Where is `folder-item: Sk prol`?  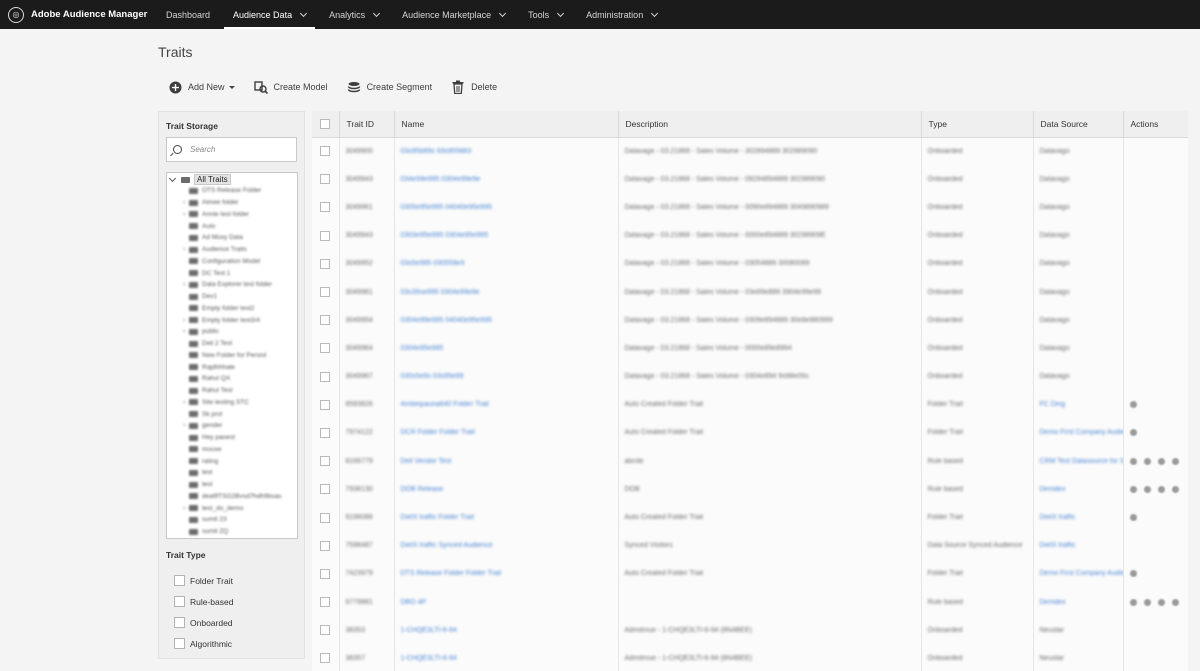 folder-item: Sk prol is located at coordinates (232, 414).